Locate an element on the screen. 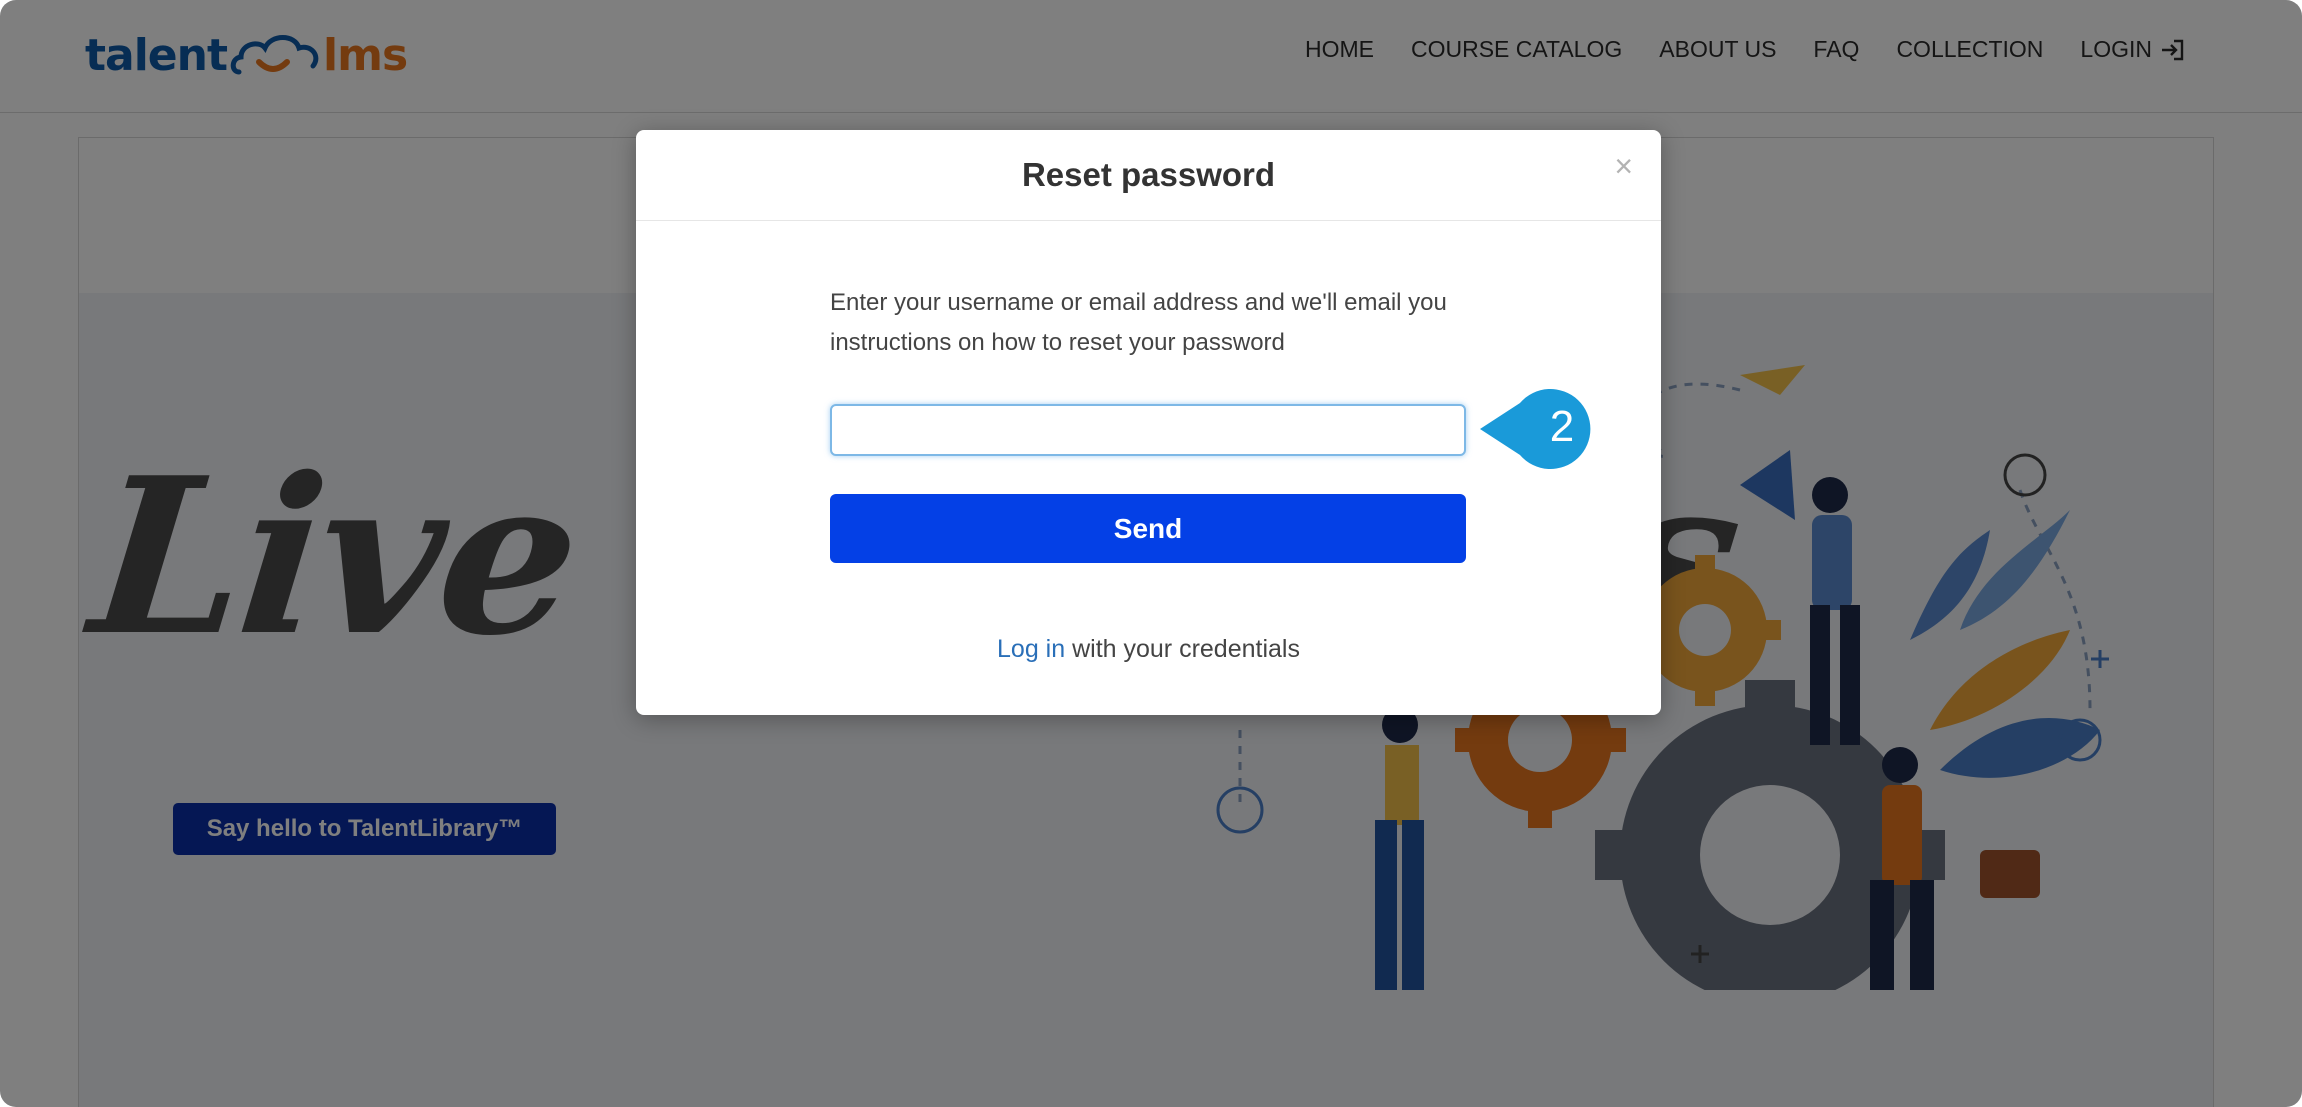 The image size is (2302, 1107). login-prompt-suffix: with your credentials is located at coordinates (1182, 649).